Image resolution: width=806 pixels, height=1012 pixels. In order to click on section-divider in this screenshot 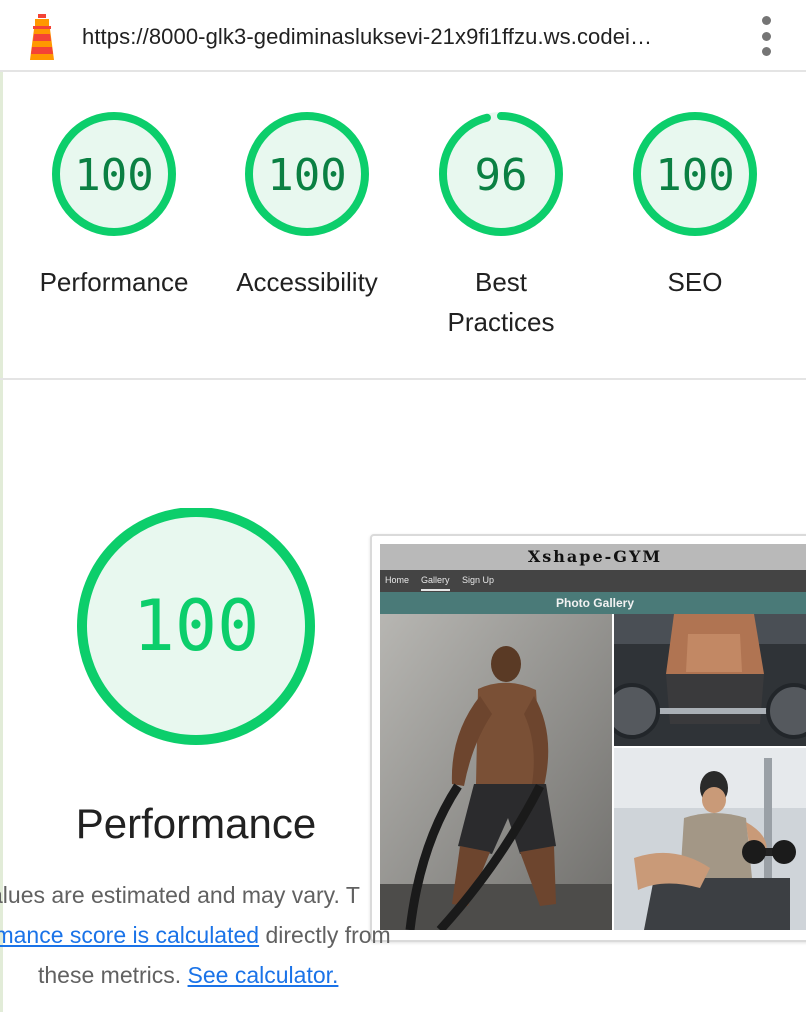, I will do `click(403, 379)`.